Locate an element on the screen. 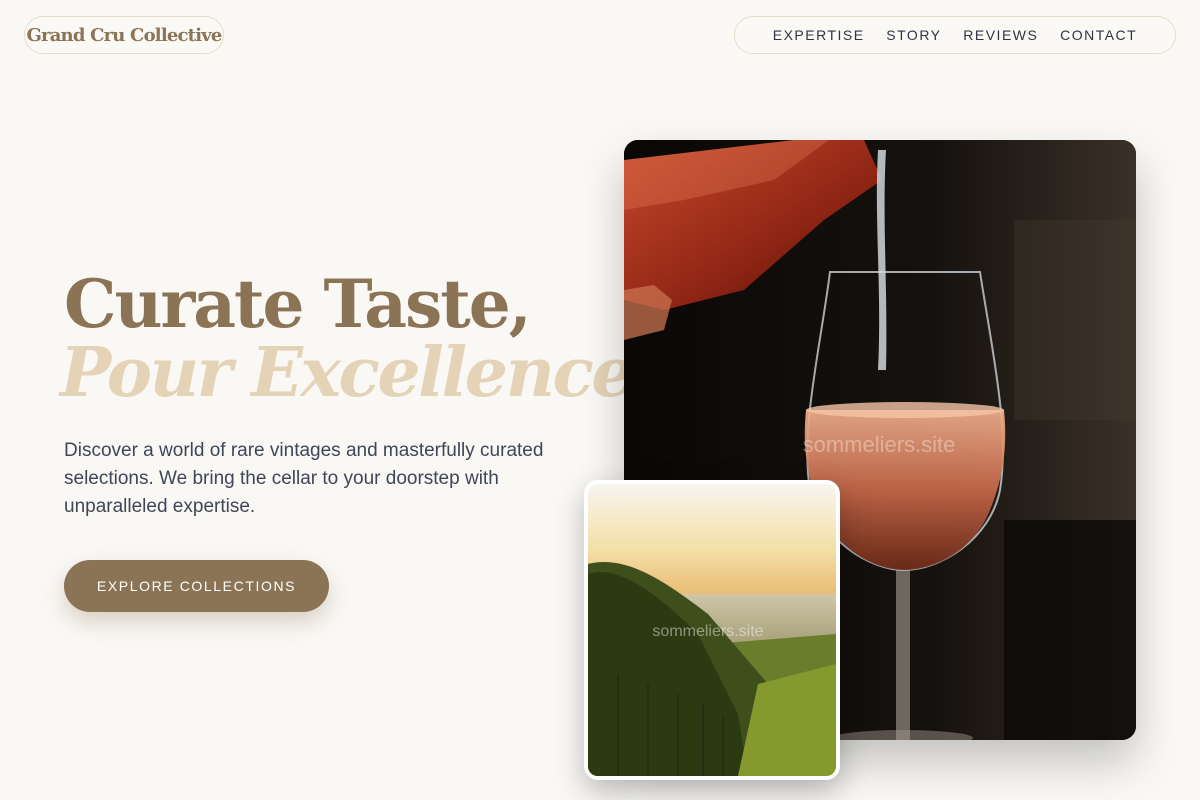 This screenshot has width=1200, height=800. vineyard-photo: sommeliers.site is located at coordinates (712, 630).